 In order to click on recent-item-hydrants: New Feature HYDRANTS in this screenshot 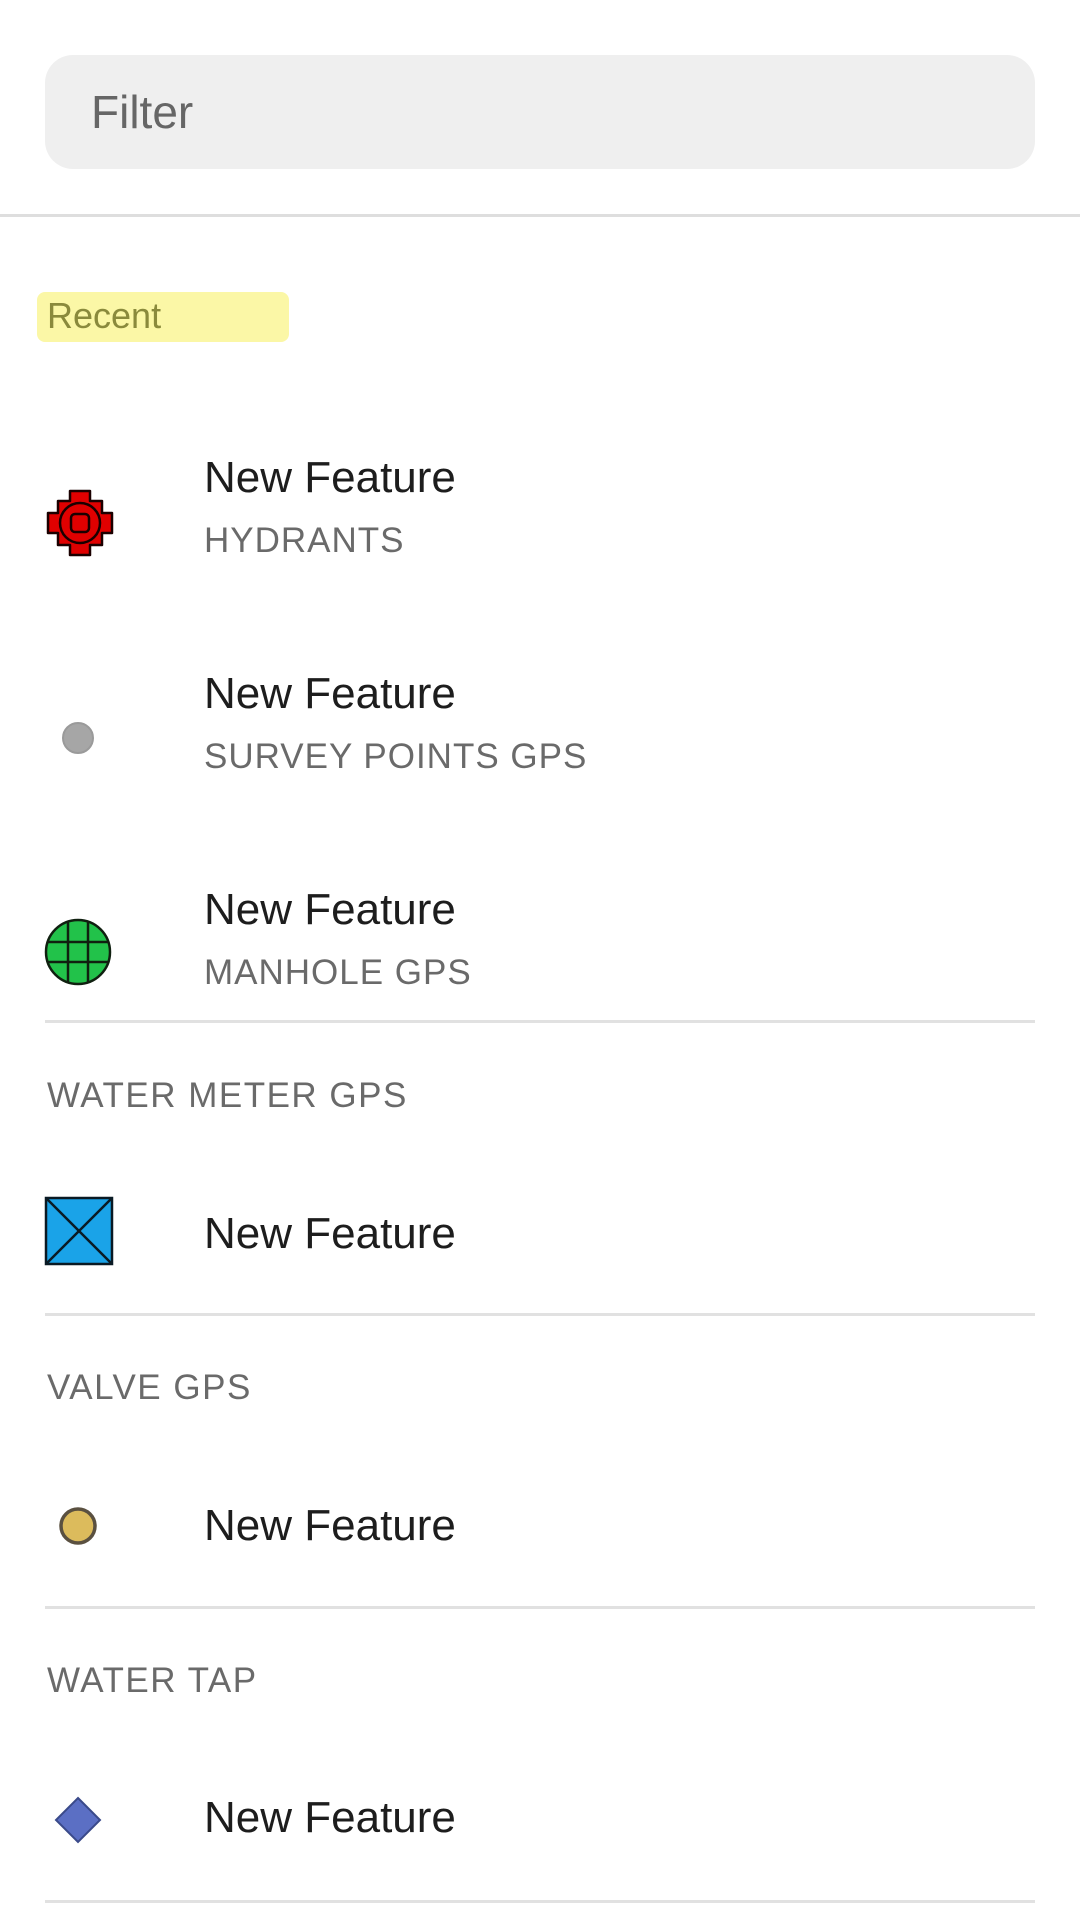, I will do `click(540, 520)`.